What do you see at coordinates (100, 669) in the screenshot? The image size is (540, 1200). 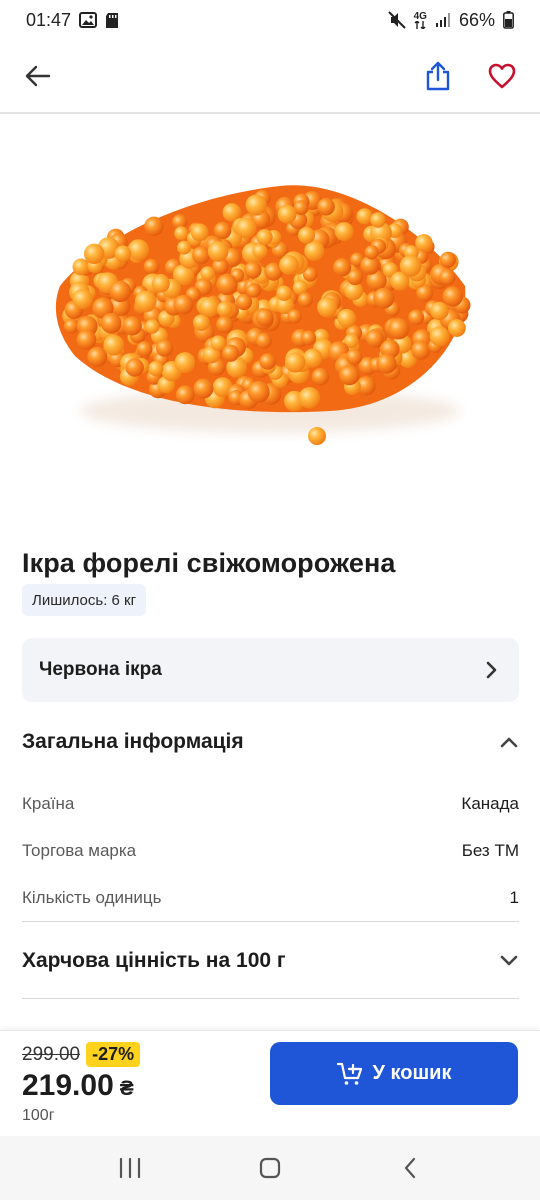 I see `category-label: Червона ікра` at bounding box center [100, 669].